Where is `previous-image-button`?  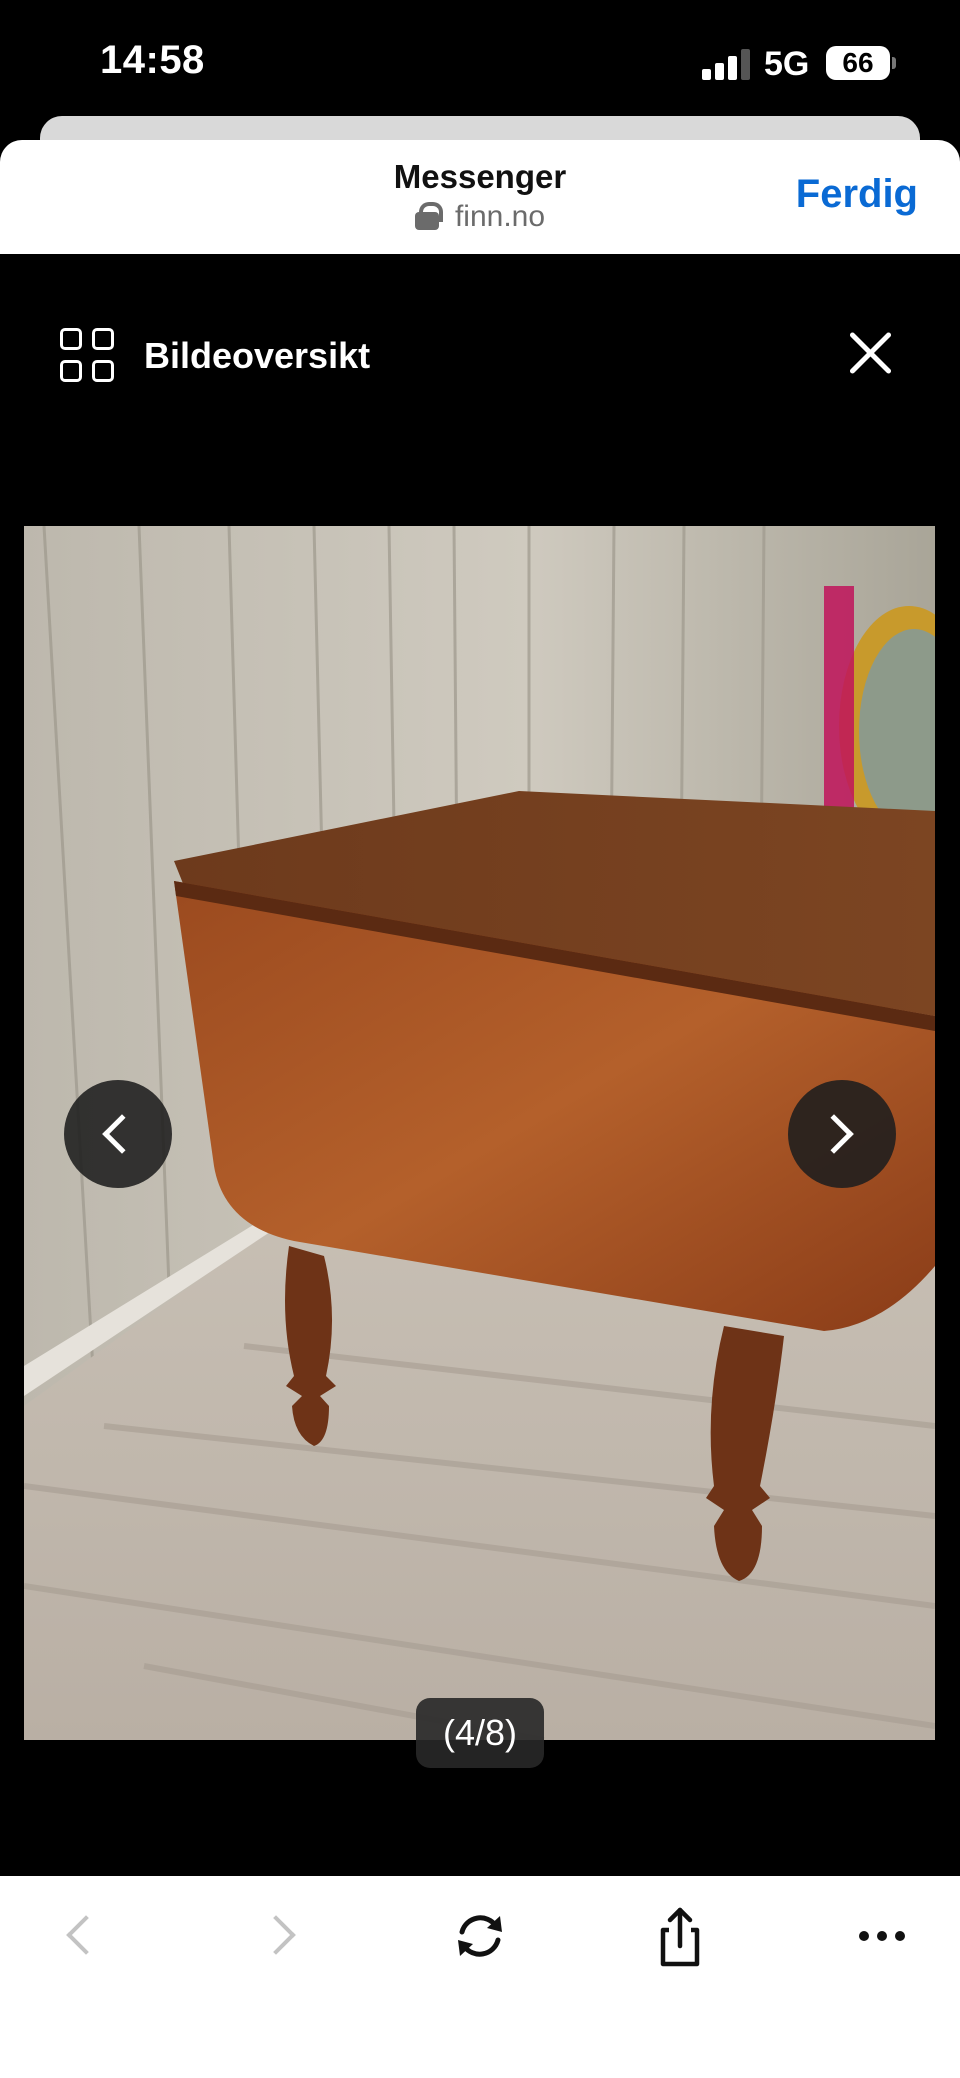
previous-image-button is located at coordinates (118, 1134).